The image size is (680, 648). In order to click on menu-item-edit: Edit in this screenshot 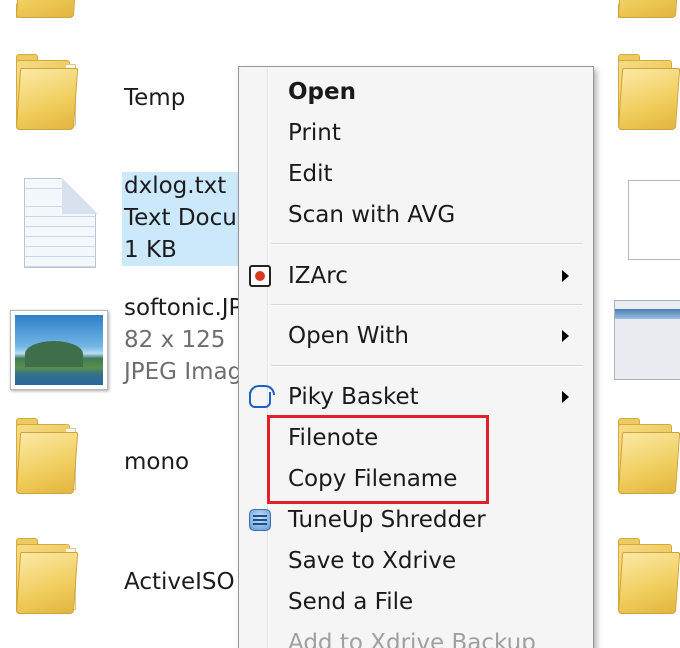, I will do `click(416, 174)`.